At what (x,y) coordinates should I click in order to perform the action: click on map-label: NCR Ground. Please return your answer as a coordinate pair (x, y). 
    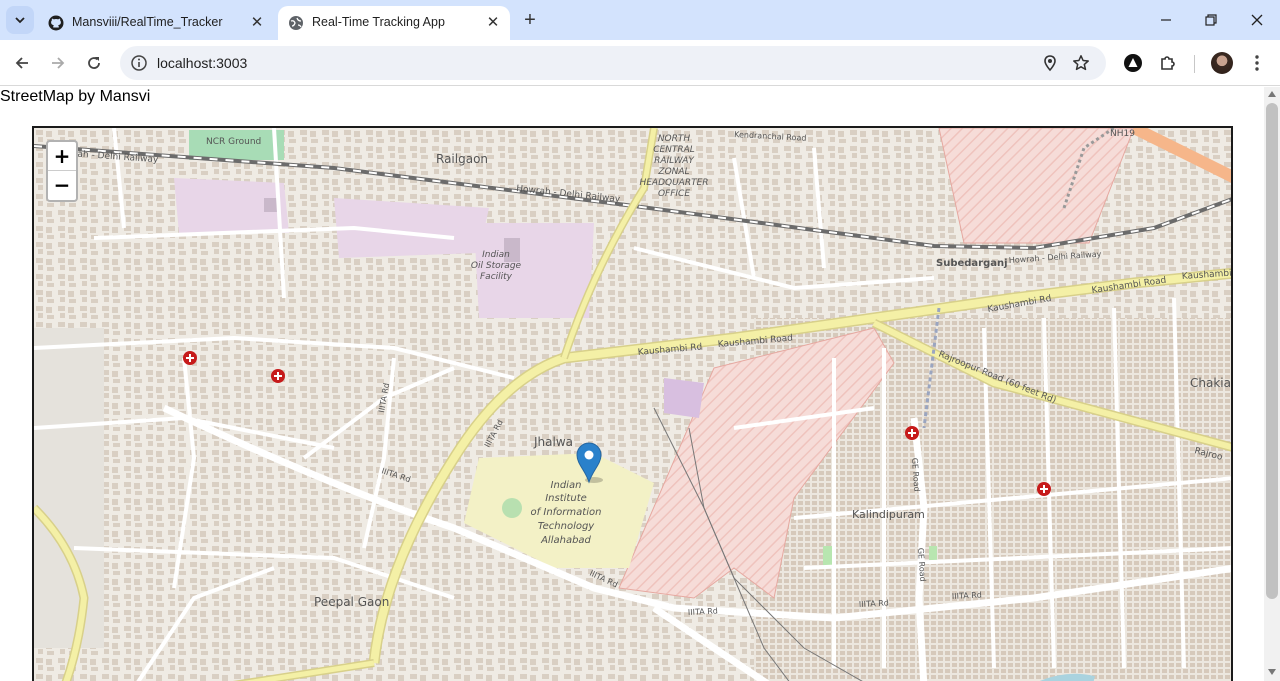
    Looking at the image, I should click on (233, 142).